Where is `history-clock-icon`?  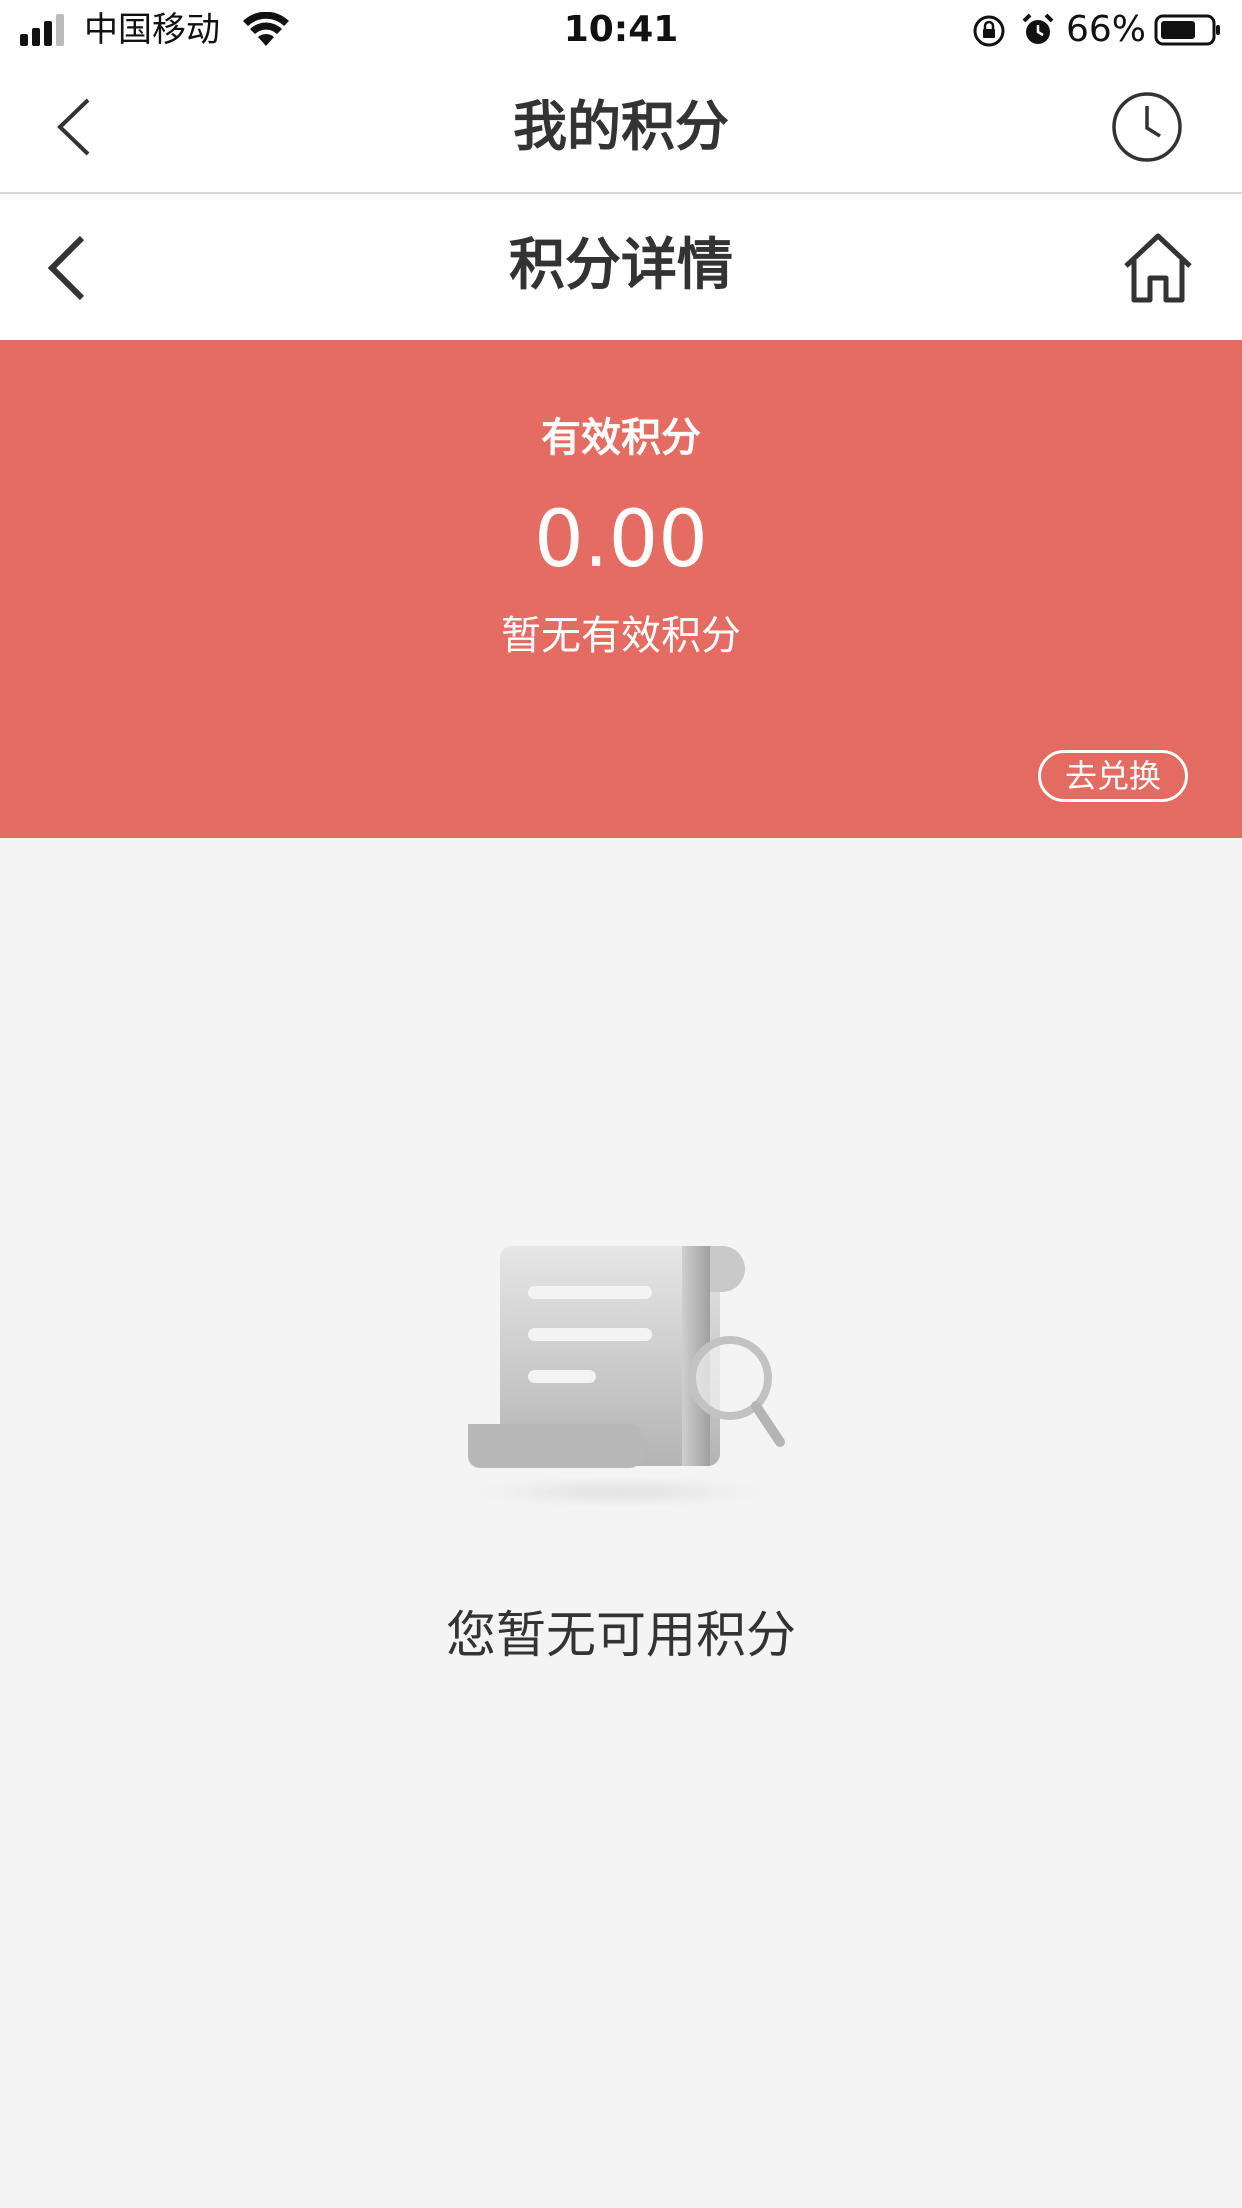 history-clock-icon is located at coordinates (1147, 127).